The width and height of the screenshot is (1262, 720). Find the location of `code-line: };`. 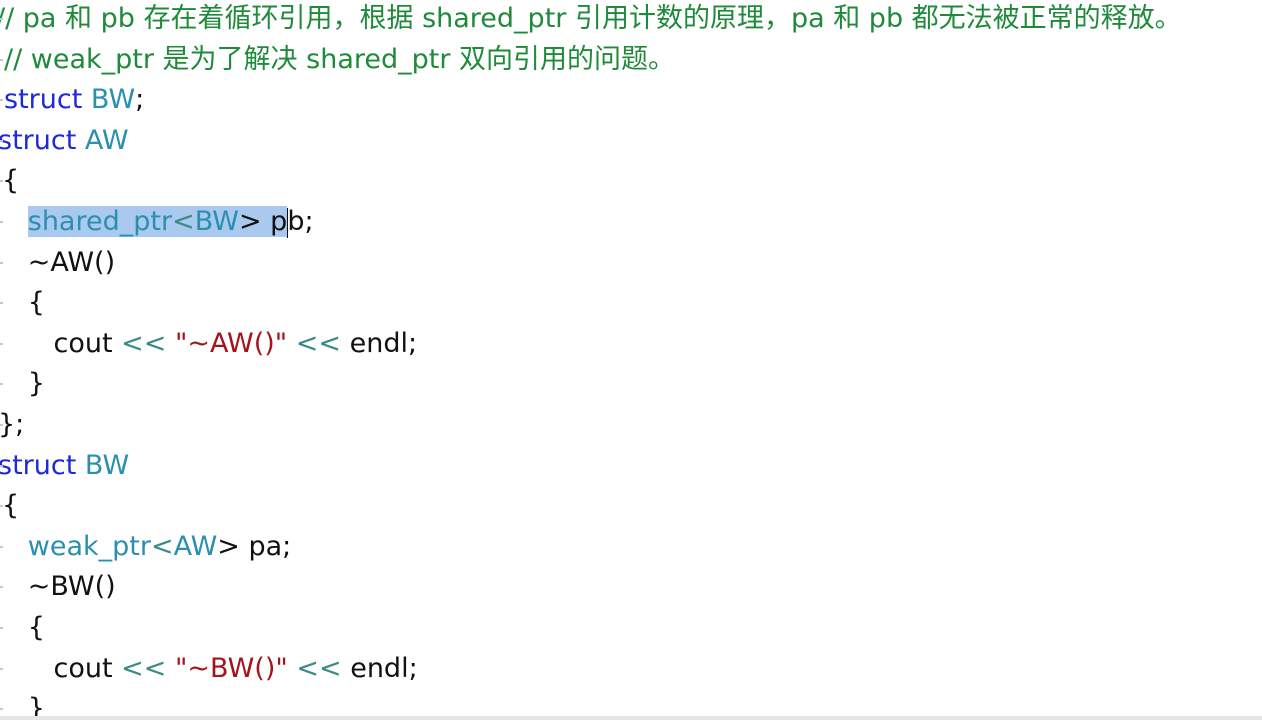

code-line: }; is located at coordinates (12, 424).